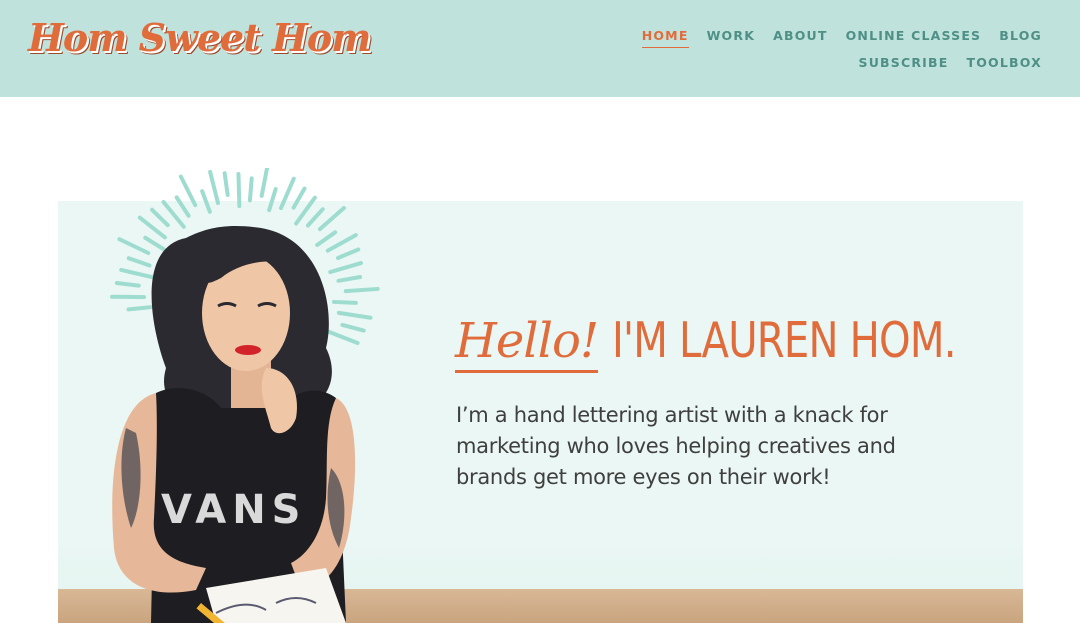  Describe the element at coordinates (233, 510) in the screenshot. I see `shirt-text: VANS` at that location.